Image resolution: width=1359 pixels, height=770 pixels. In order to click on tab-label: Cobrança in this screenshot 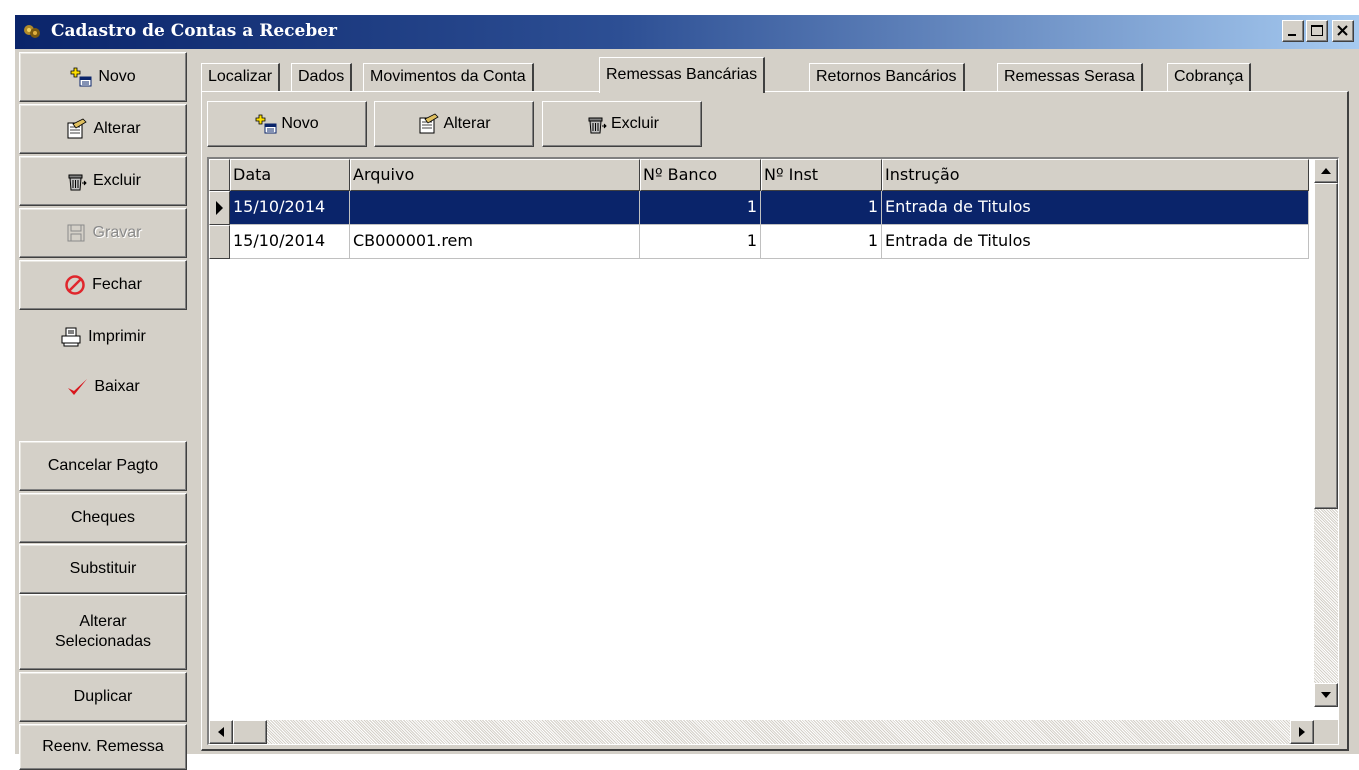, I will do `click(1209, 76)`.